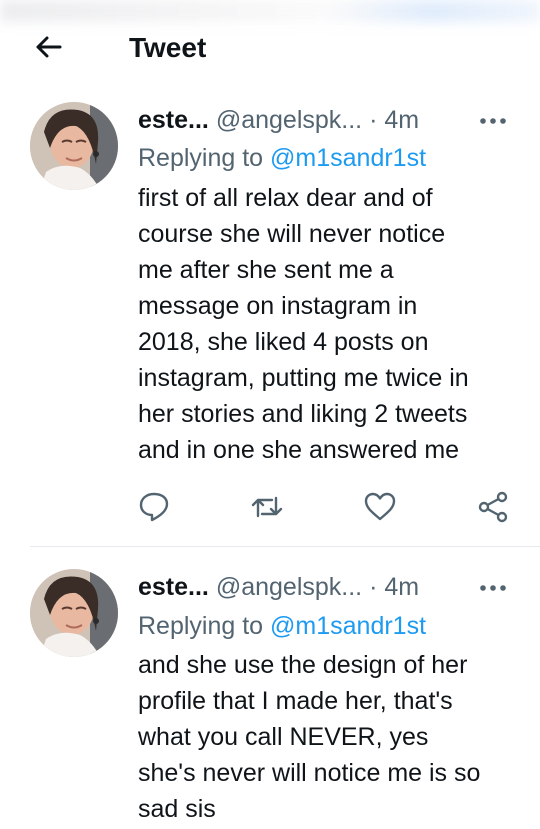 This screenshot has width=540, height=829. Describe the element at coordinates (283, 737) in the screenshot. I see `tweet-text-line: what you call NEVER, yes` at that location.